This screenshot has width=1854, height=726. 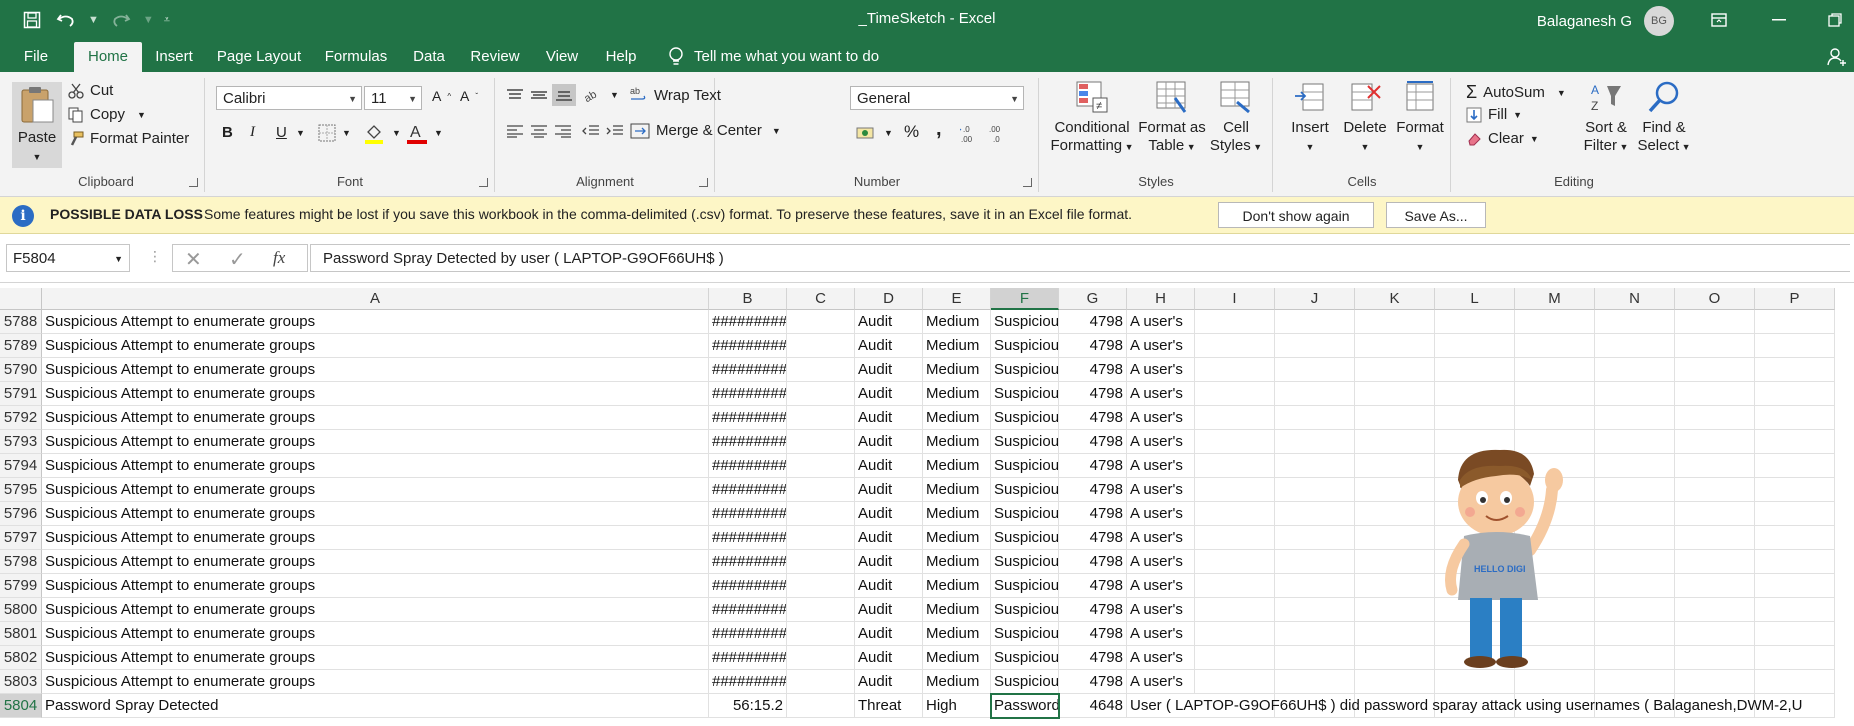 I want to click on restore-icon, so click(x=1835, y=20).